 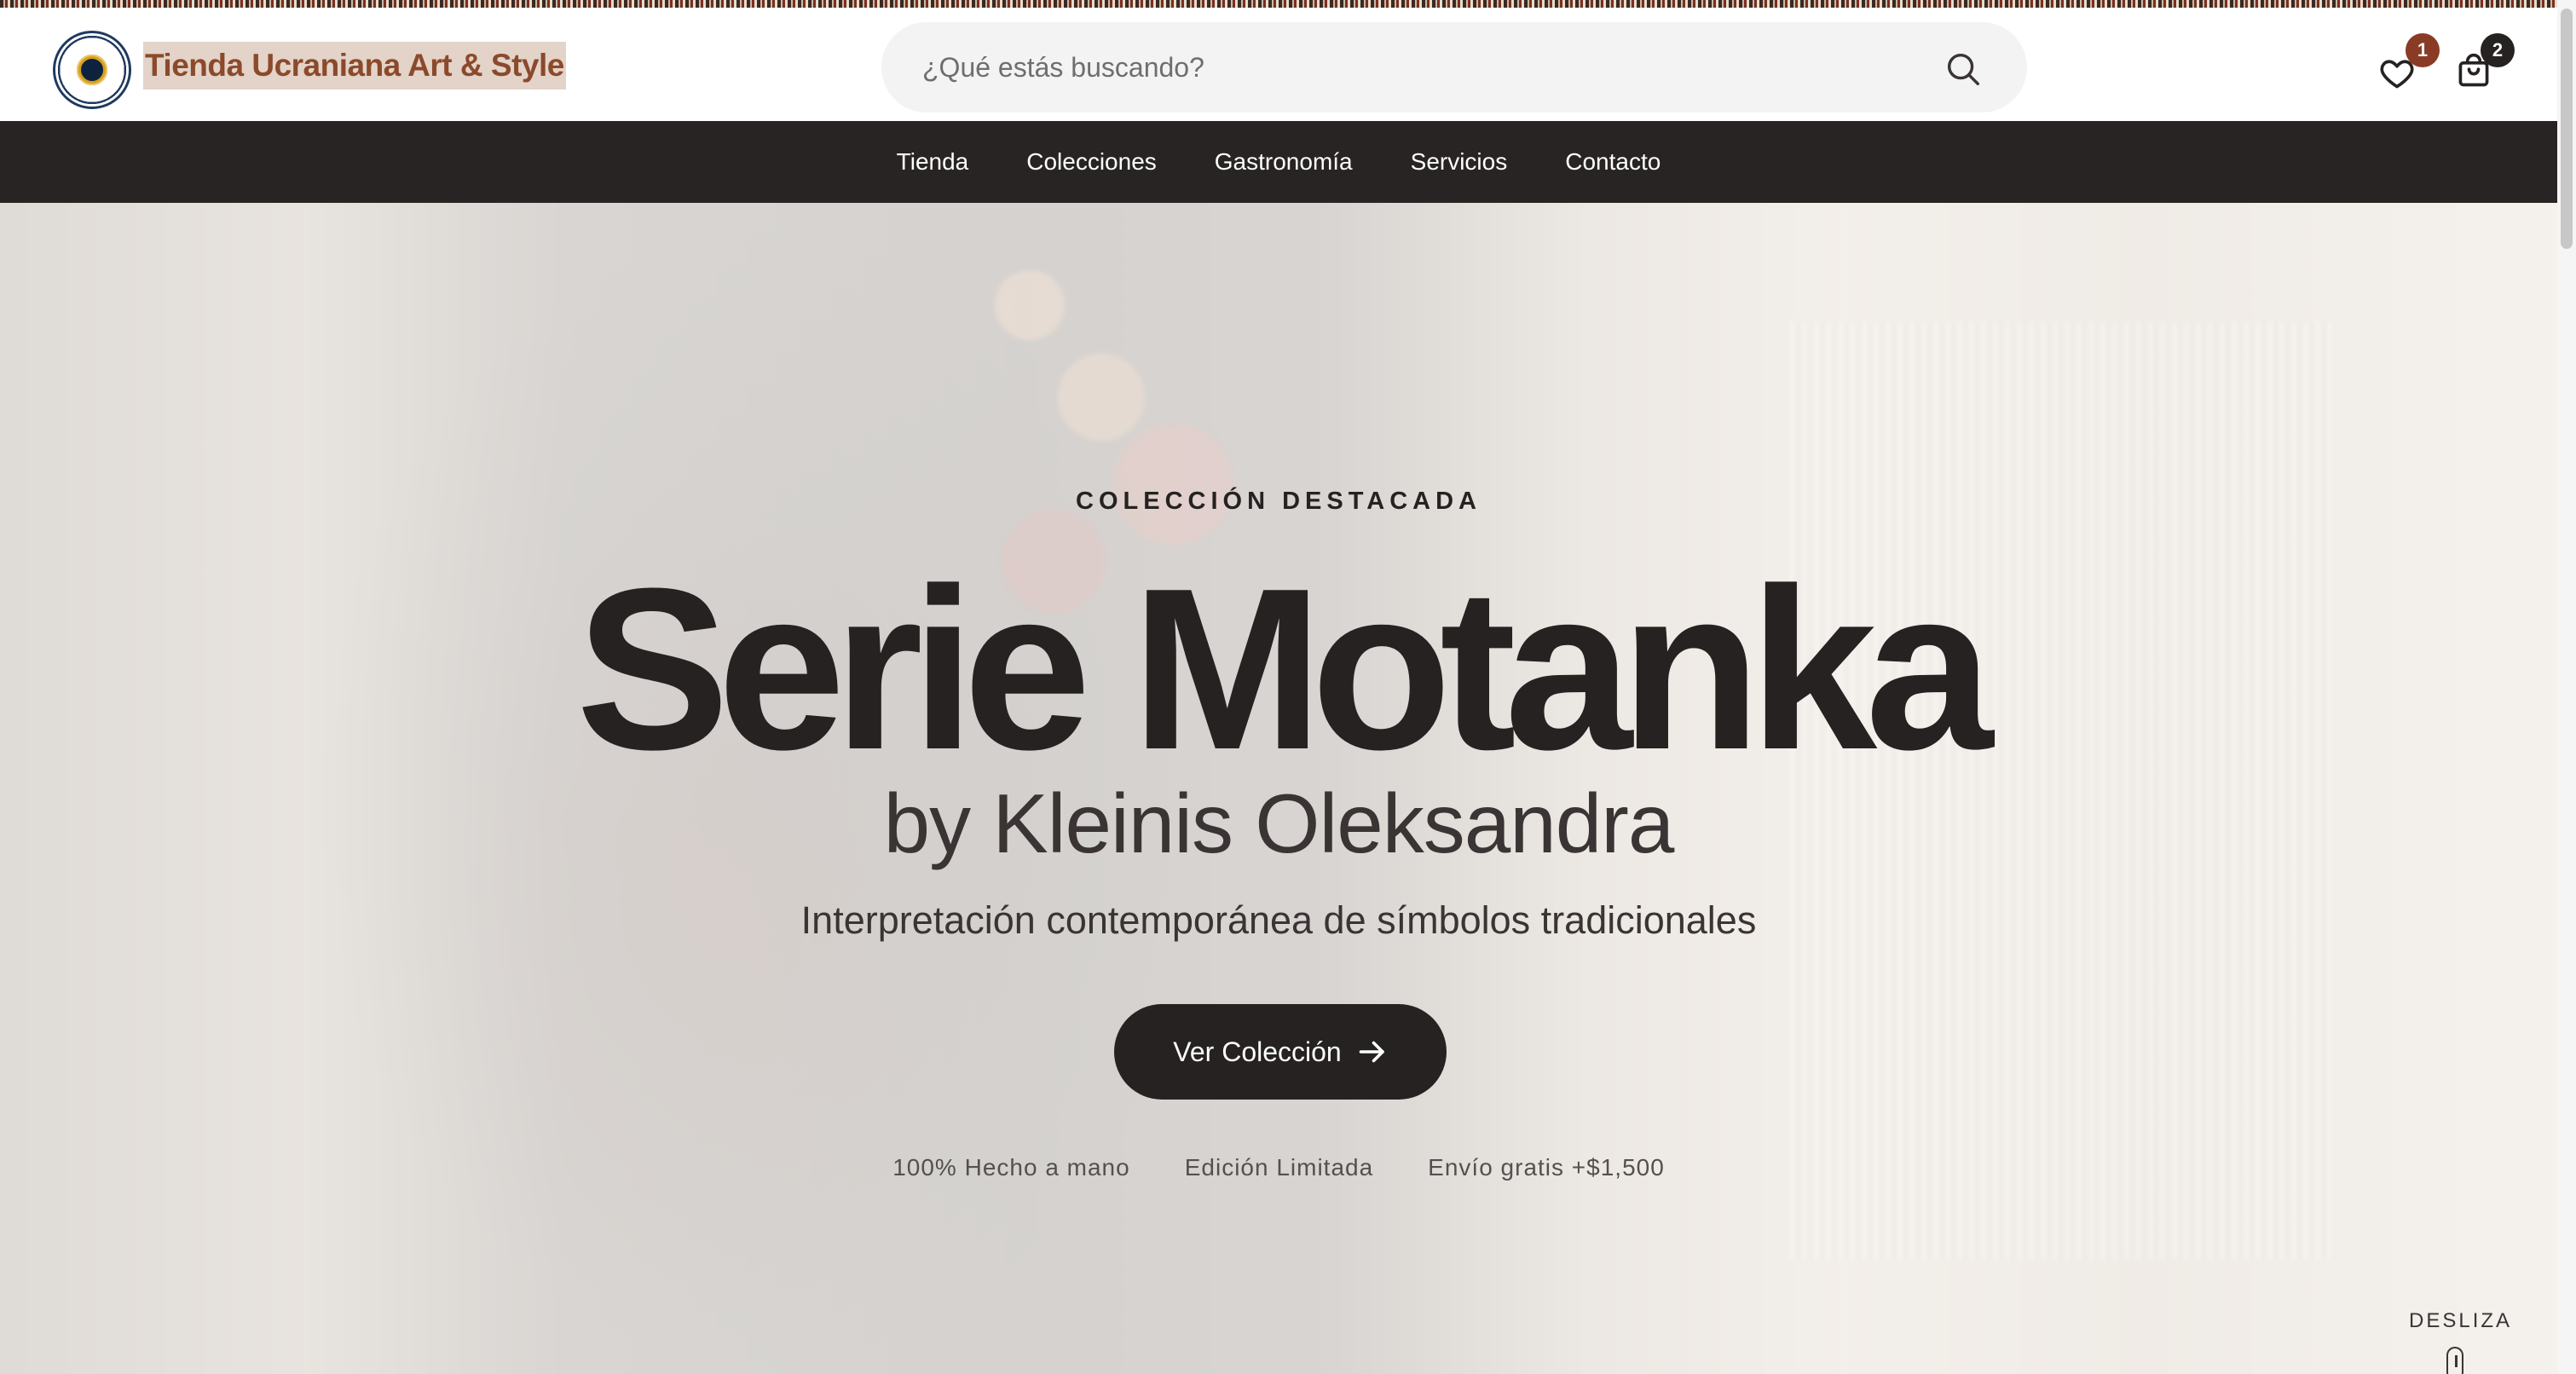 What do you see at coordinates (2567, 129) in the screenshot?
I see `page-scrollbar-thumb` at bounding box center [2567, 129].